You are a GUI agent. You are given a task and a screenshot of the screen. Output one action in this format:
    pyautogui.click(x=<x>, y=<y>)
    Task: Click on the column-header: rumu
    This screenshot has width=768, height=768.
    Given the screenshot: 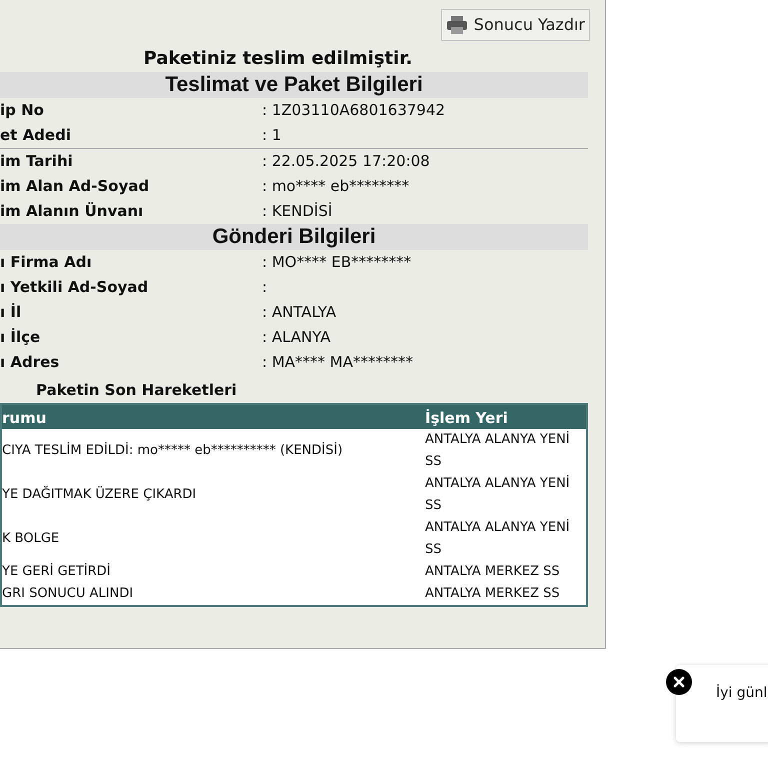 What is the action you would take?
    pyautogui.click(x=25, y=418)
    